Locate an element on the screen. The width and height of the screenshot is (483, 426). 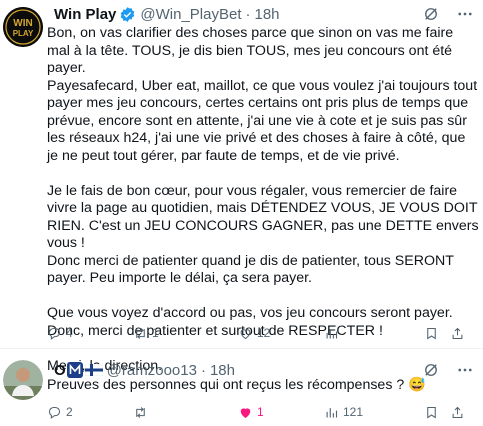
reply-button: 4 is located at coordinates (90, 333).